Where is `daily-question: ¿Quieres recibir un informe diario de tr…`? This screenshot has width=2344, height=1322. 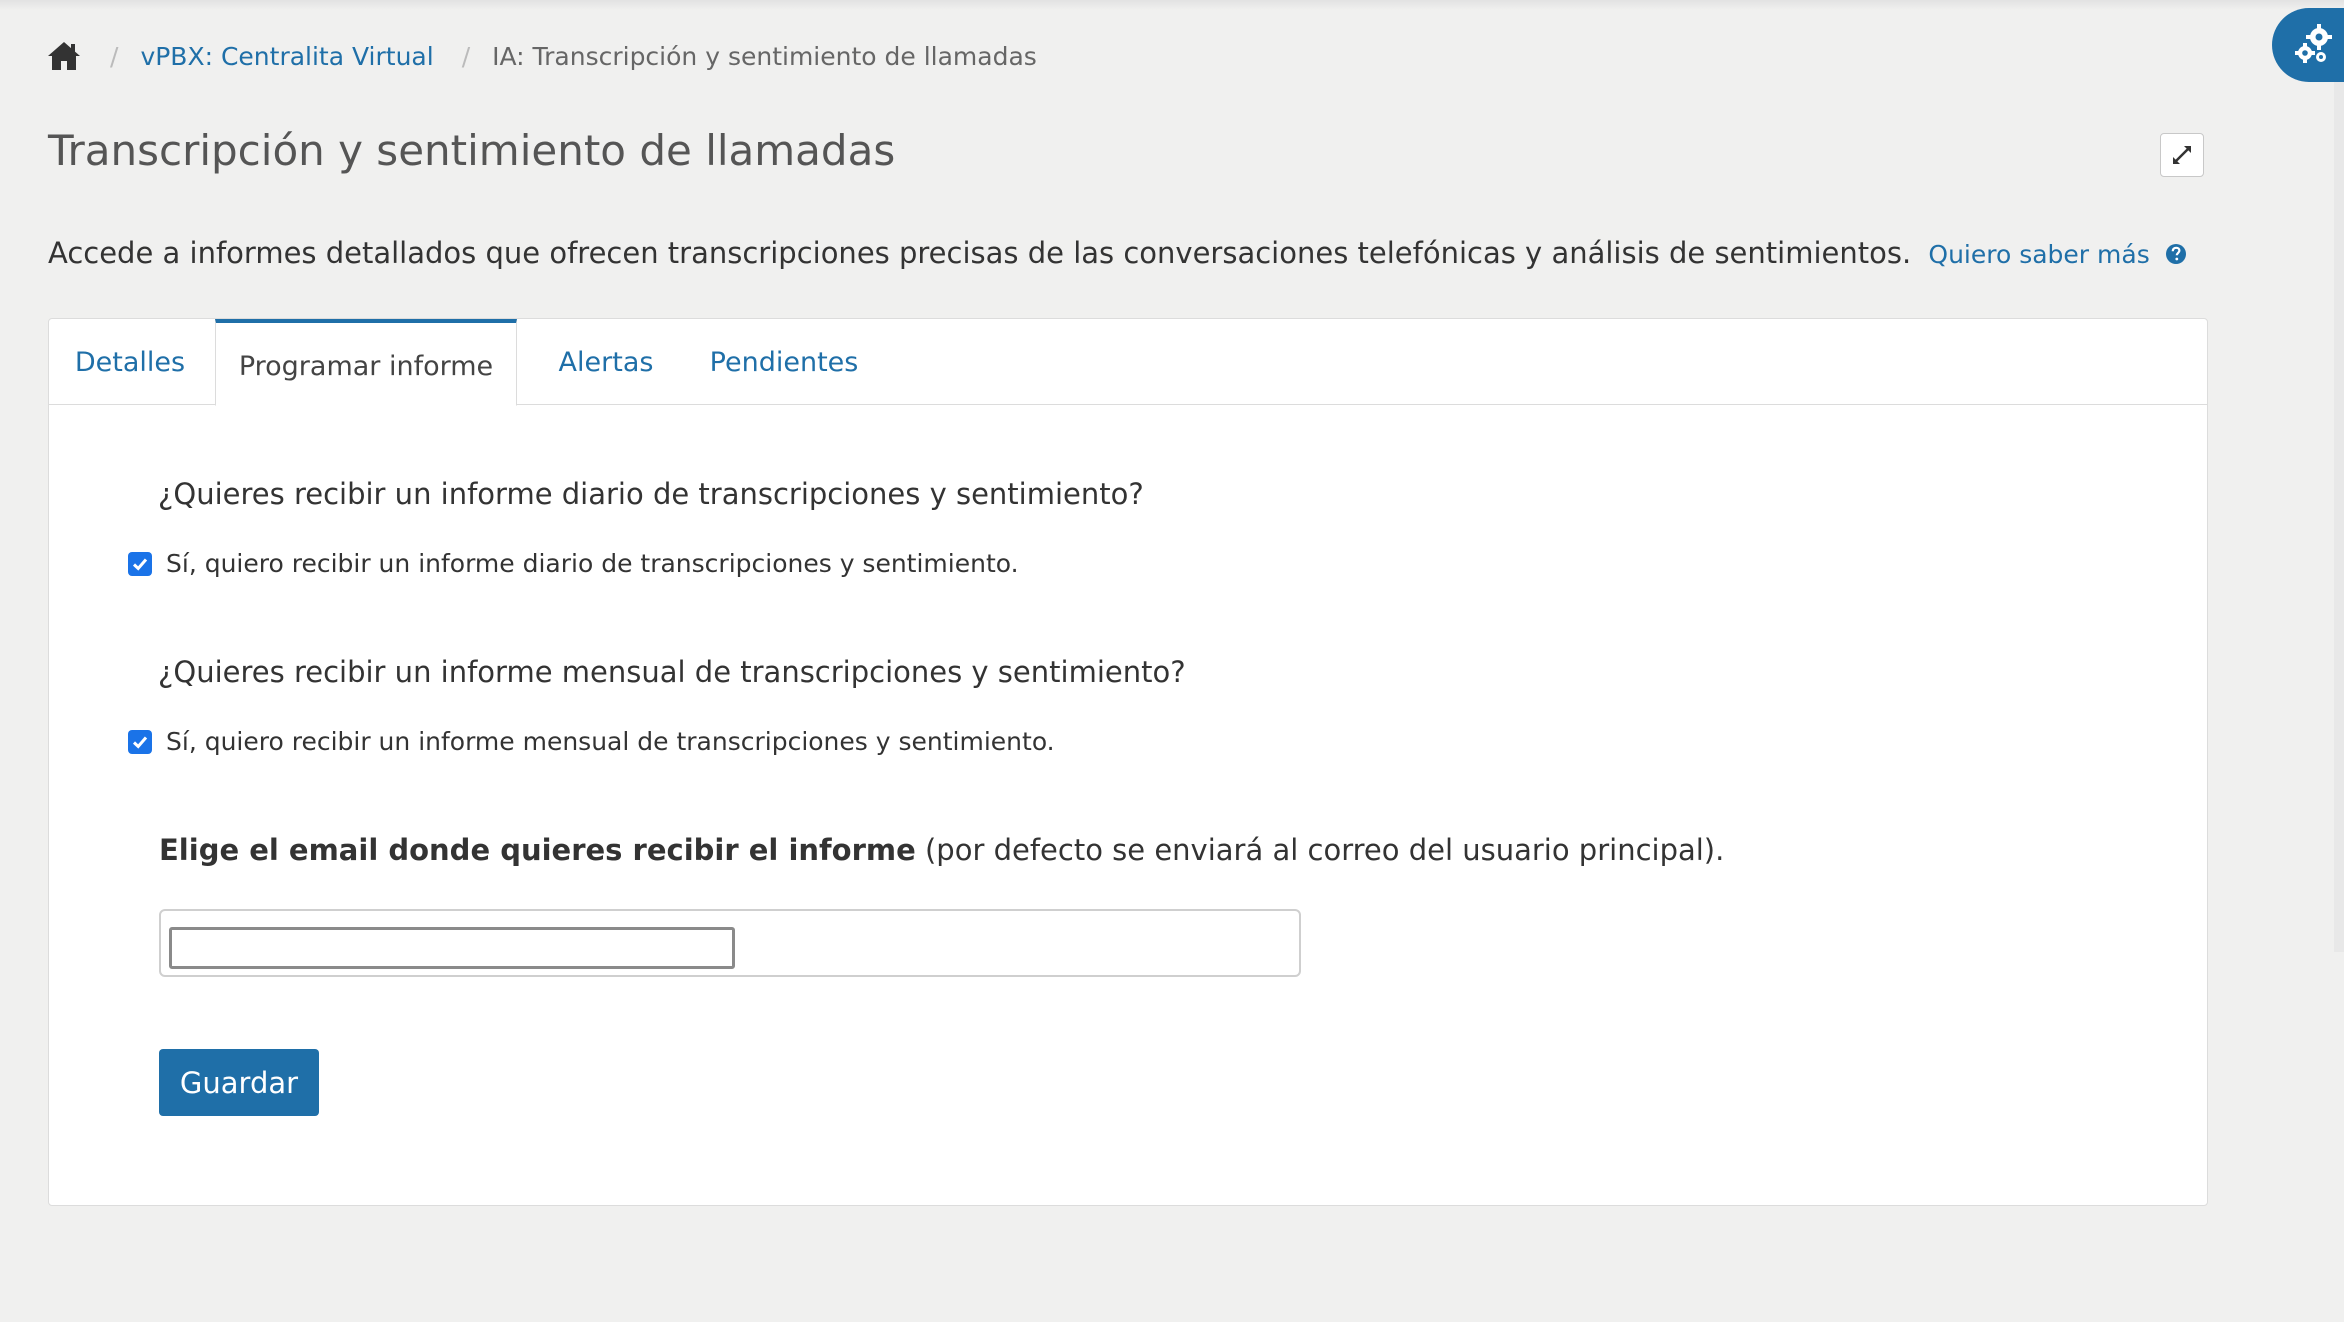 daily-question: ¿Quieres recibir un informe diario de tr… is located at coordinates (651, 494).